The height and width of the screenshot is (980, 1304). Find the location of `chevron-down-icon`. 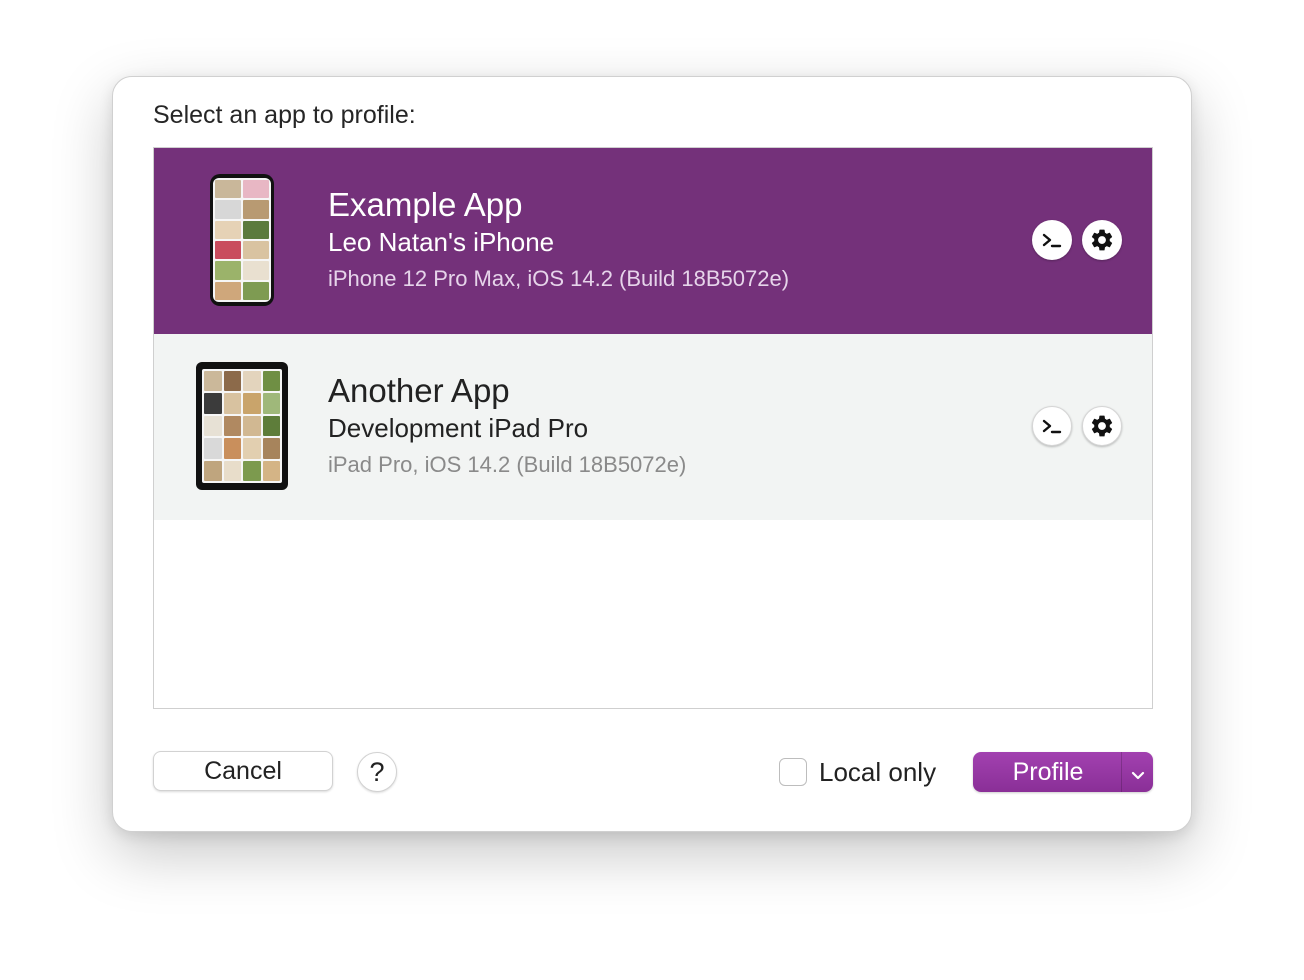

chevron-down-icon is located at coordinates (1138, 772).